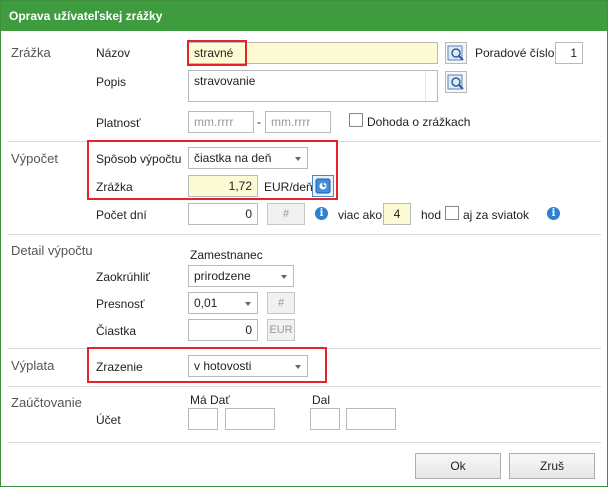 The height and width of the screenshot is (487, 608). Describe the element at coordinates (223, 214) in the screenshot. I see `pocet-dni-input: 0` at that location.